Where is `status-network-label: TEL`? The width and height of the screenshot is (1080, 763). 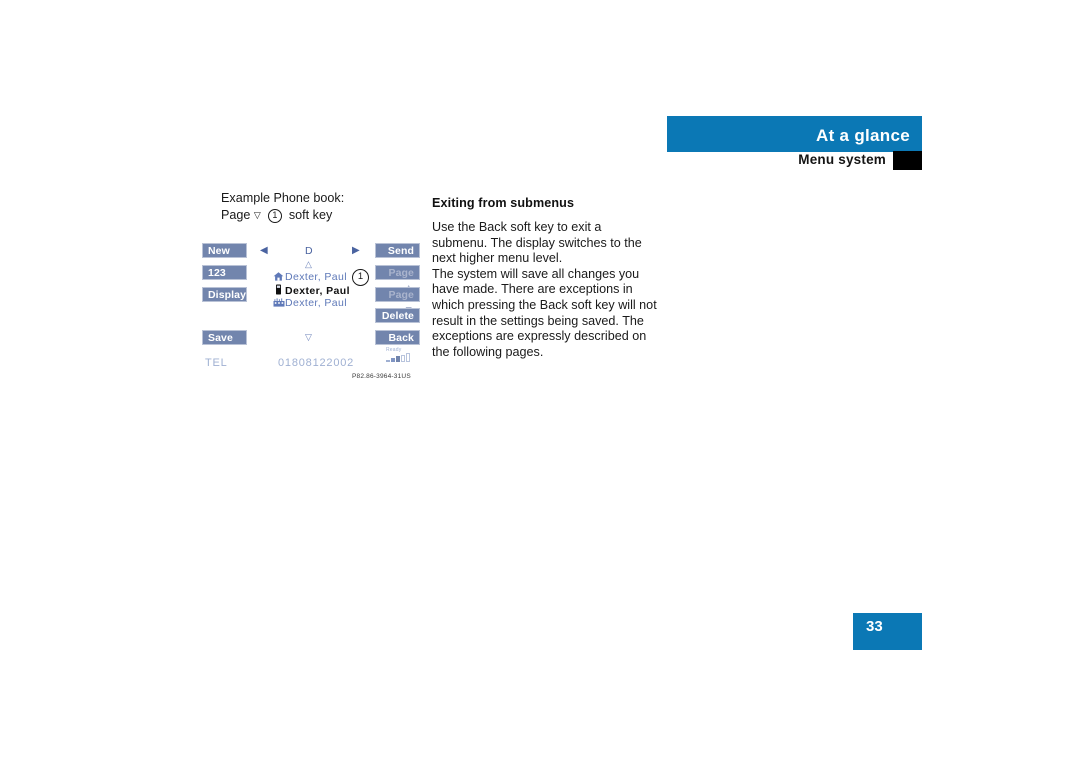 status-network-label: TEL is located at coordinates (216, 363).